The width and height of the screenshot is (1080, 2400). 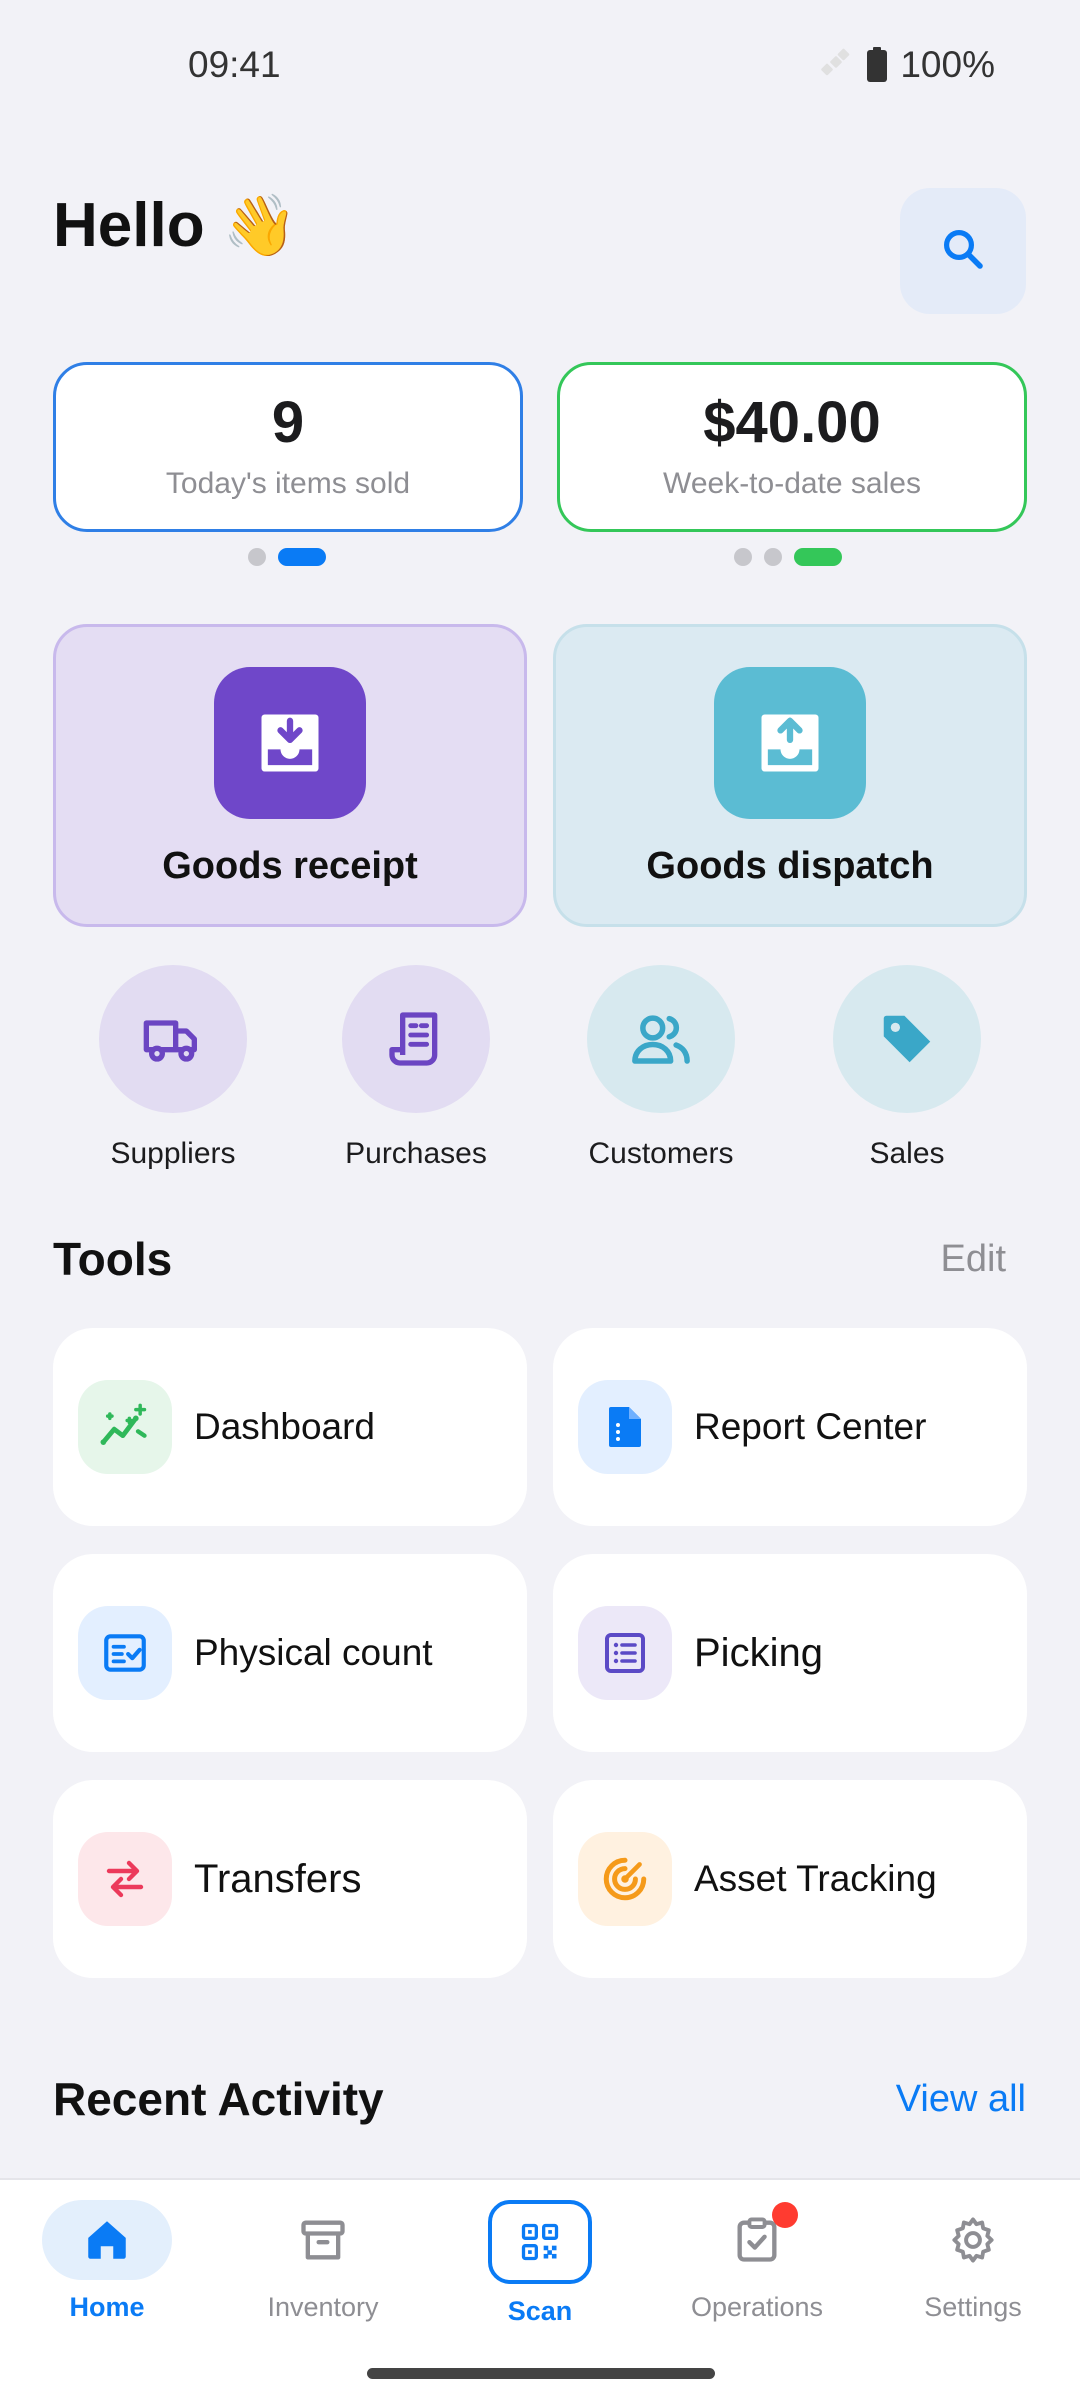 I want to click on tool-label: Dashboard, so click(x=285, y=1426).